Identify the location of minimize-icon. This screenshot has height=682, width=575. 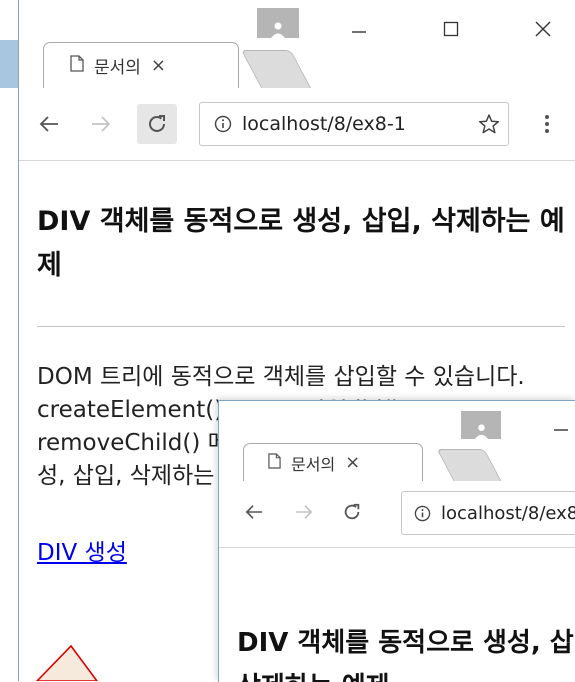
(359, 29).